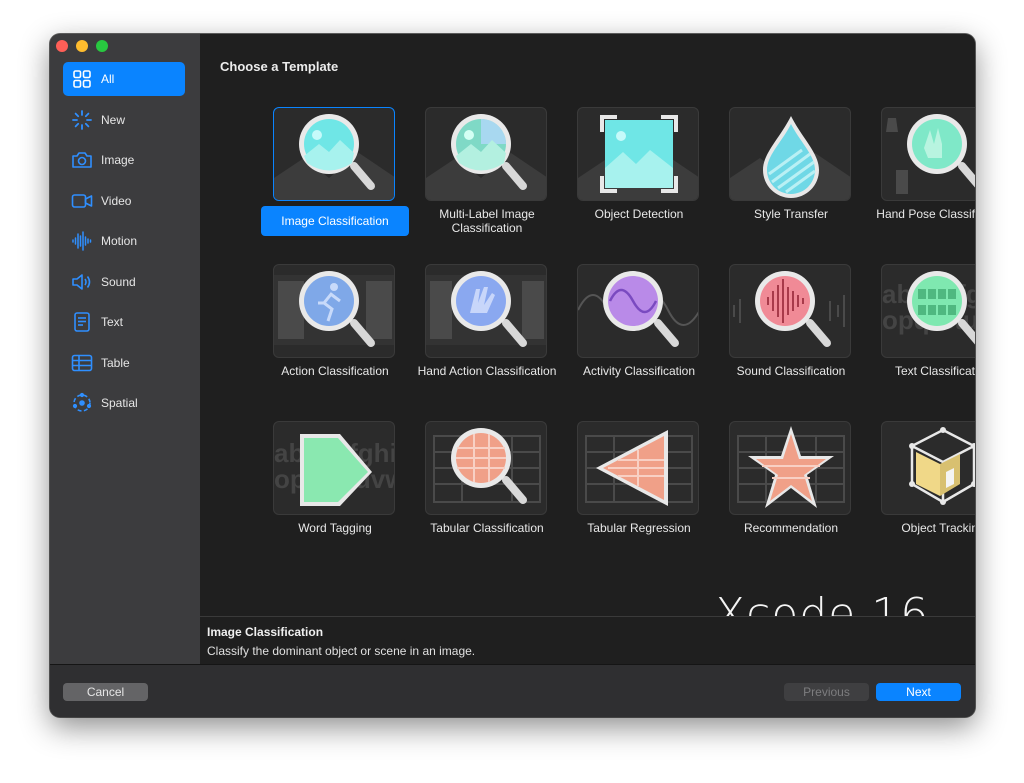  I want to click on star-icon, so click(790, 468).